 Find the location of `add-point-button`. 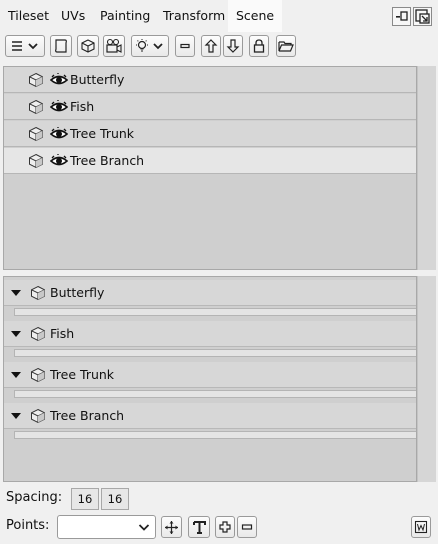

add-point-button is located at coordinates (225, 527).